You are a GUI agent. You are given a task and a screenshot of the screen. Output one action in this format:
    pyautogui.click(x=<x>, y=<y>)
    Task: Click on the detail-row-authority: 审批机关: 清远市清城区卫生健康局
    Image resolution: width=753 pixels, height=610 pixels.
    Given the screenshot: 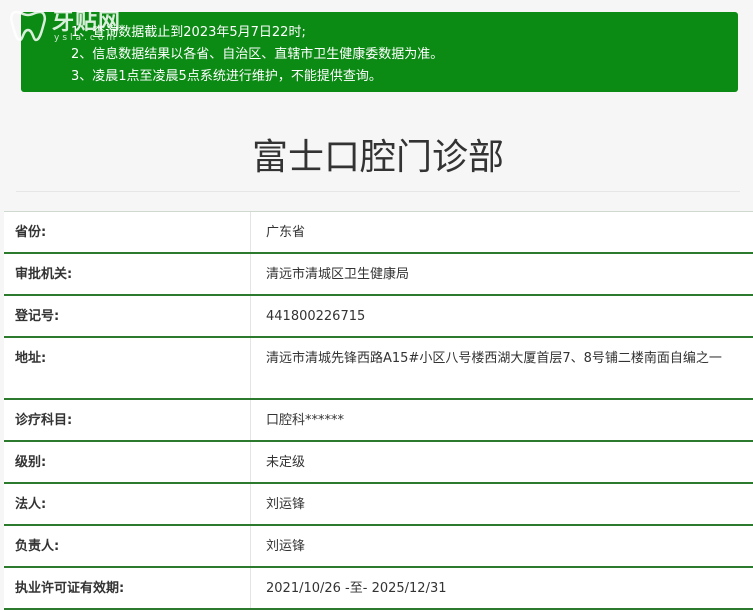 What is the action you would take?
    pyautogui.click(x=378, y=275)
    